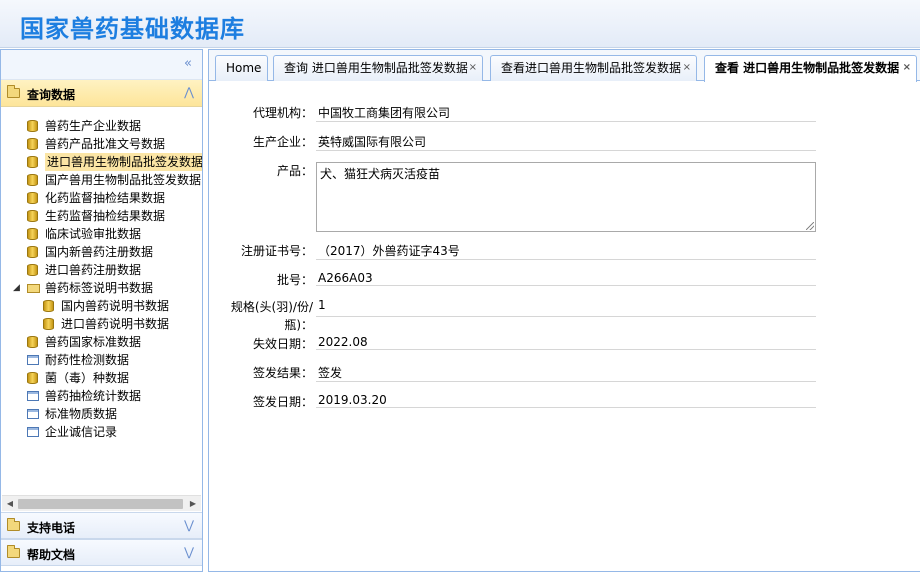 This screenshot has height=572, width=920. What do you see at coordinates (460, 24) in the screenshot?
I see `app-header: 国家兽药基础数据库` at bounding box center [460, 24].